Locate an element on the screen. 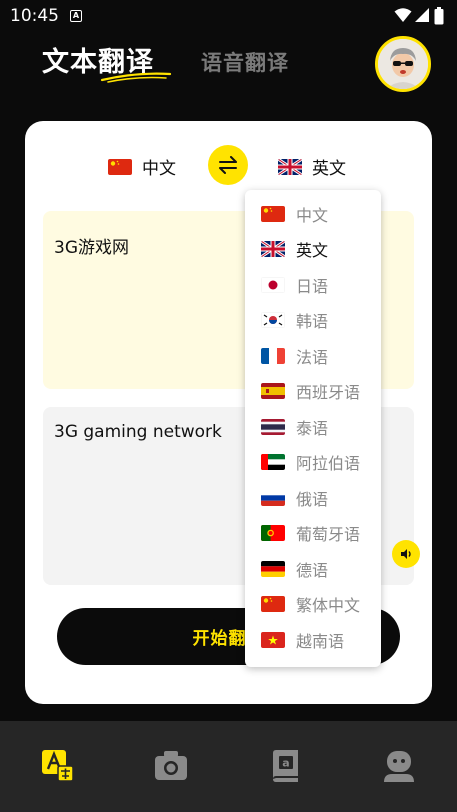 The width and height of the screenshot is (457, 812). language-option: 繁体中文 is located at coordinates (313, 605).